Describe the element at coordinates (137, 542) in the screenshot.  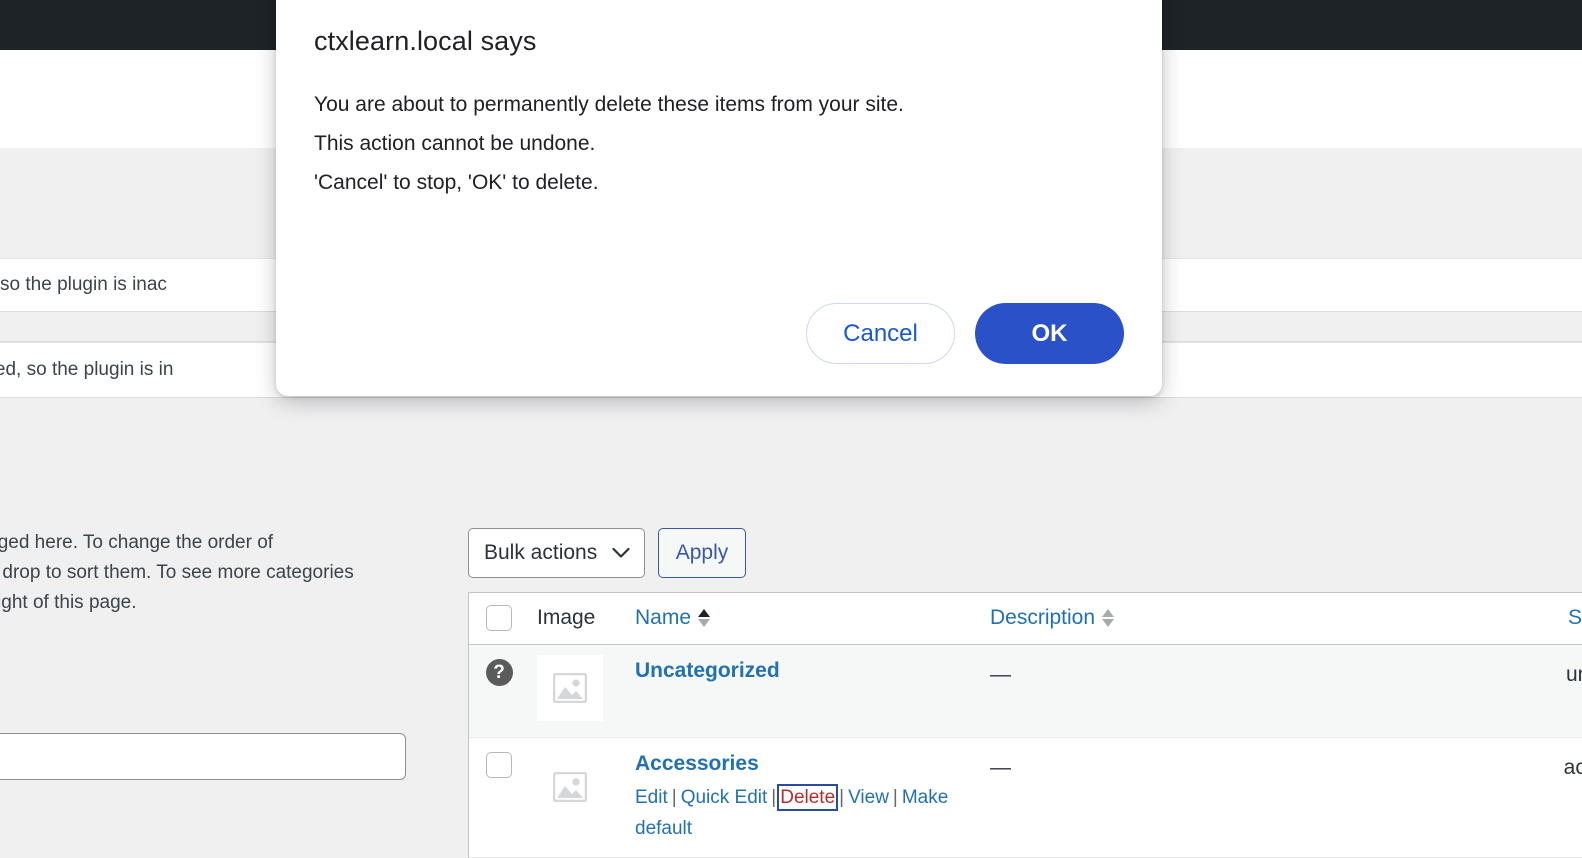
I see `description-line-1: anaged here. To change the order of` at that location.